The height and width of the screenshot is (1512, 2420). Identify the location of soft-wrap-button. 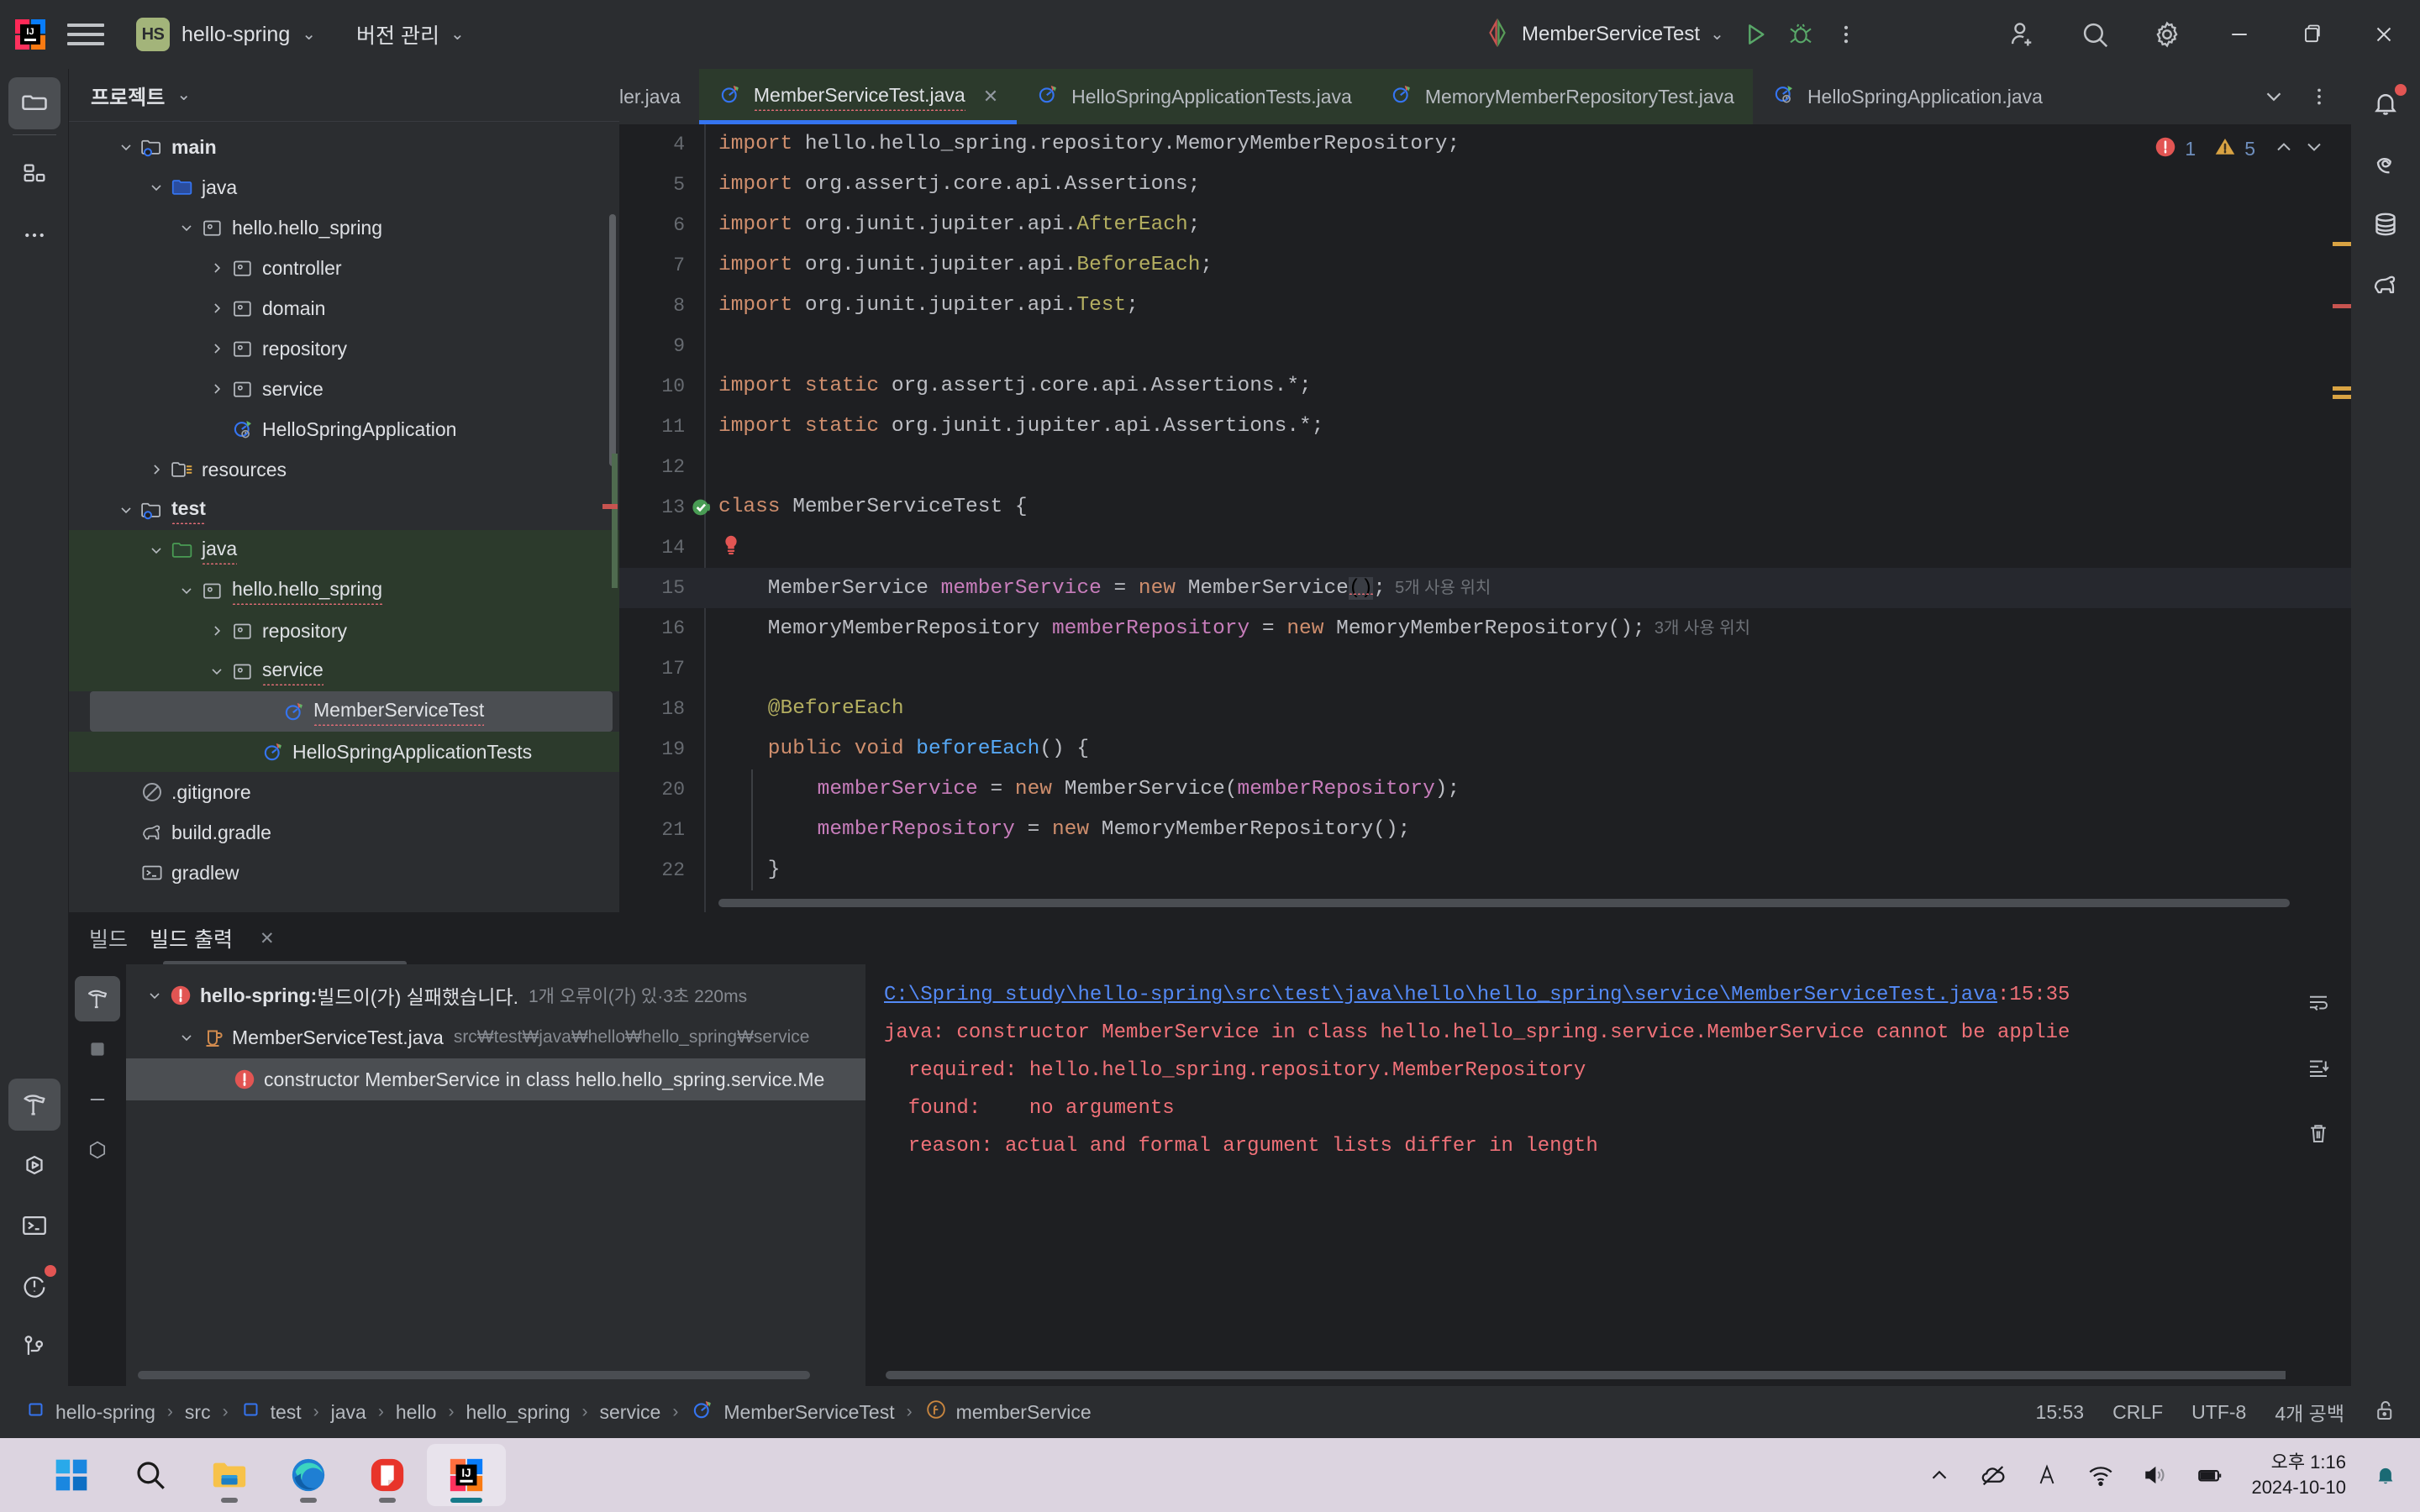
(2318, 1002).